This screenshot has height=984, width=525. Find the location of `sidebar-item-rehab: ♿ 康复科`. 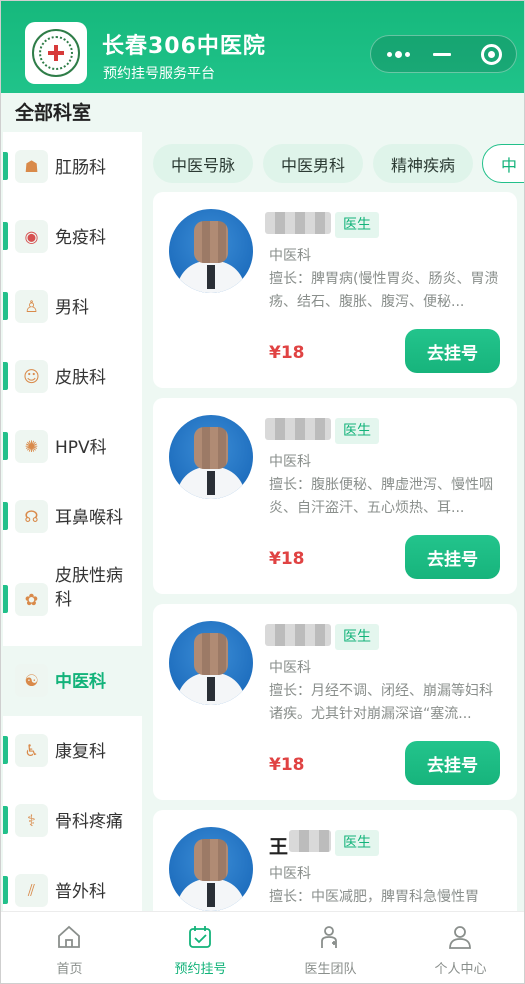

sidebar-item-rehab: ♿ 康复科 is located at coordinates (72, 751).